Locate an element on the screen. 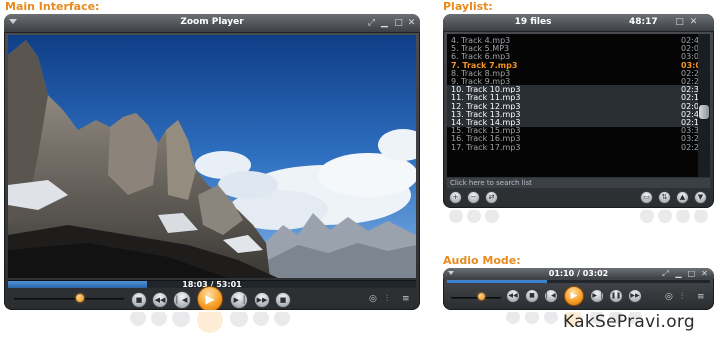  playlist-search-field: Click here to search list is located at coordinates (578, 183).